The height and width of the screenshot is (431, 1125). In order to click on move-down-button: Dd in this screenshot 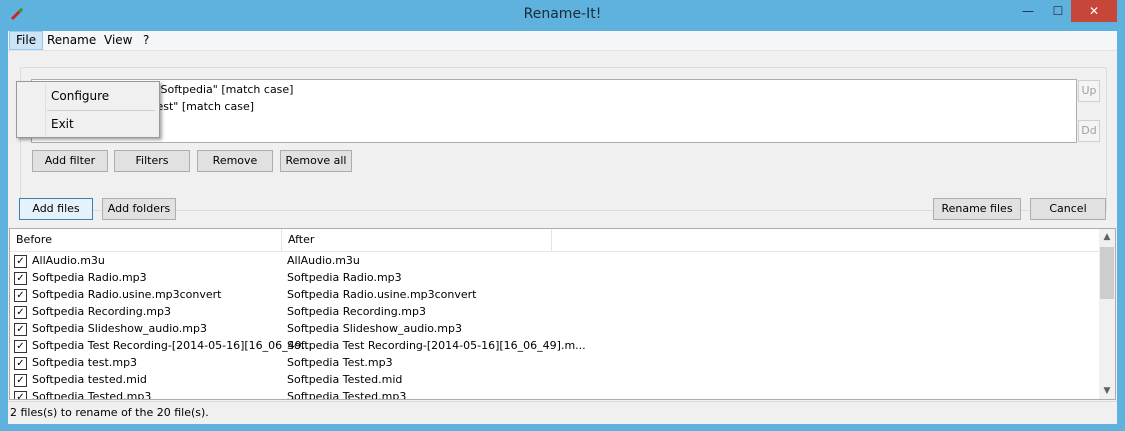, I will do `click(1089, 131)`.